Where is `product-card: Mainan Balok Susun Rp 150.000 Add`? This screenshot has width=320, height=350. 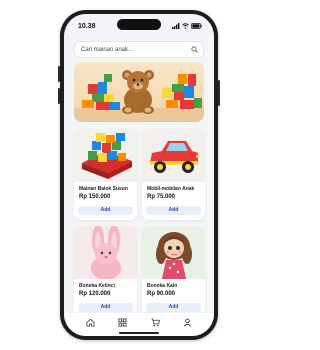 product-card: Mainan Balok Susun Rp 150.000 Add is located at coordinates (105, 174).